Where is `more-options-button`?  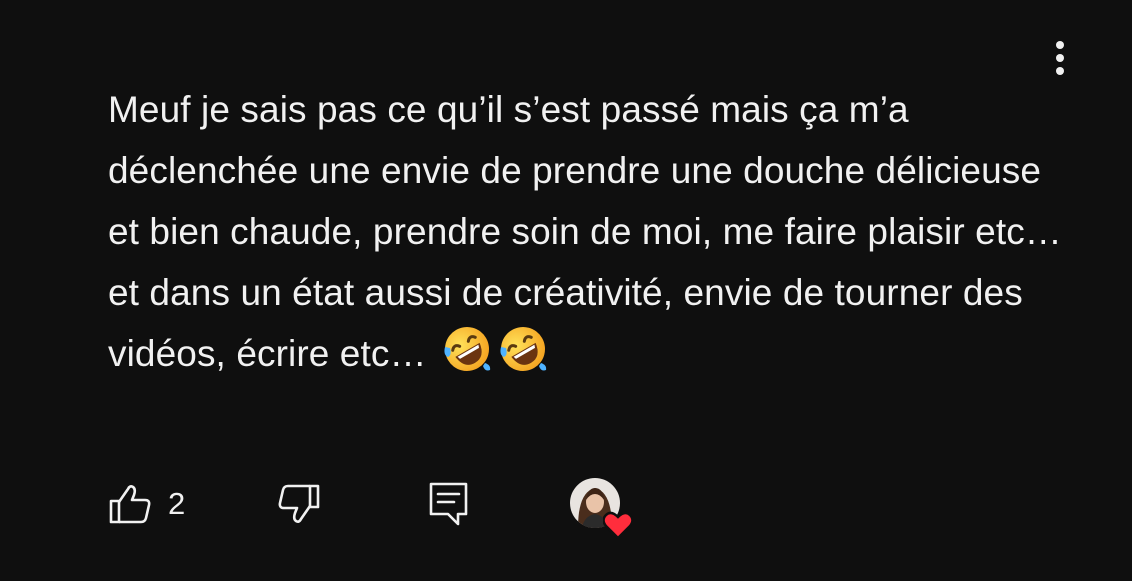
more-options-button is located at coordinates (1060, 58).